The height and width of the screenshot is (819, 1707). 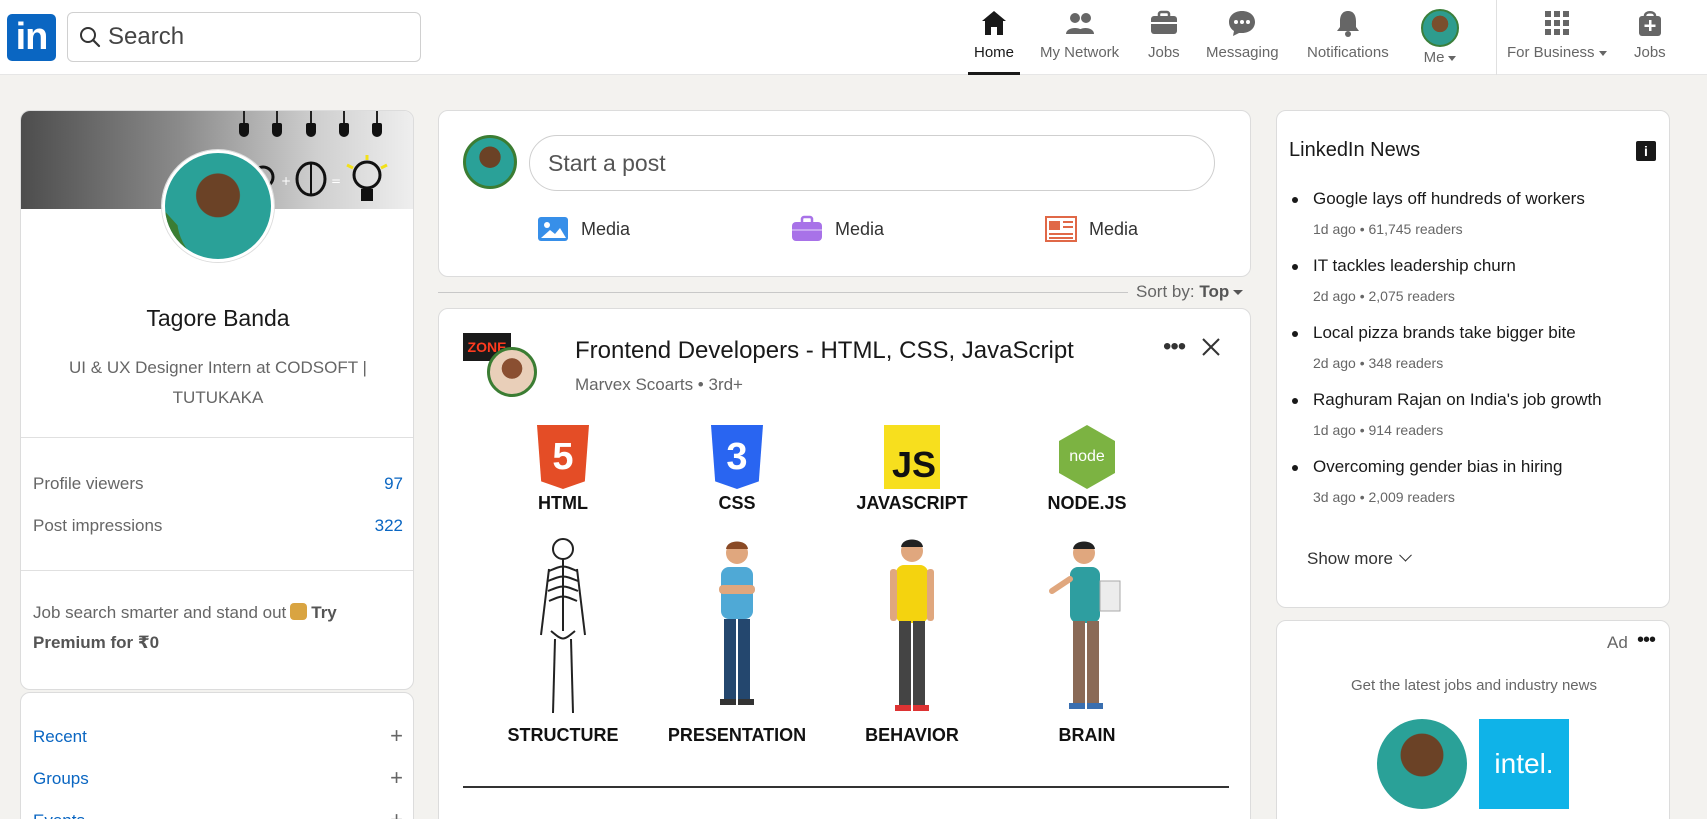 I want to click on nodejs-icon: node, so click(x=1087, y=457).